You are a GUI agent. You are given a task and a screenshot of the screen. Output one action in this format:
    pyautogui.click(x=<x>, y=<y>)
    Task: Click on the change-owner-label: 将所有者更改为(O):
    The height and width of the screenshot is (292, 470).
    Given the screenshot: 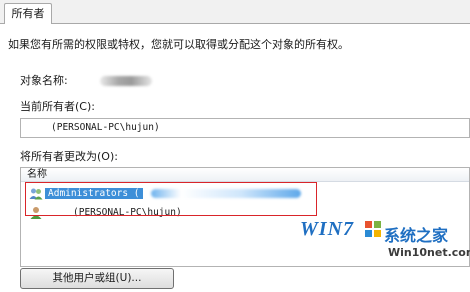 What is the action you would take?
    pyautogui.click(x=69, y=156)
    